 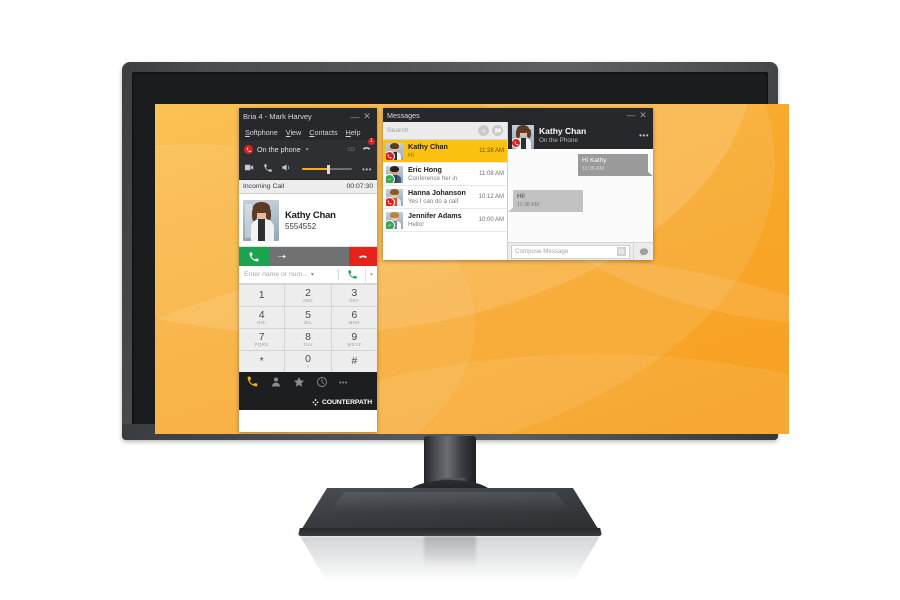 I want to click on transfer-call-button, so click(x=309, y=256).